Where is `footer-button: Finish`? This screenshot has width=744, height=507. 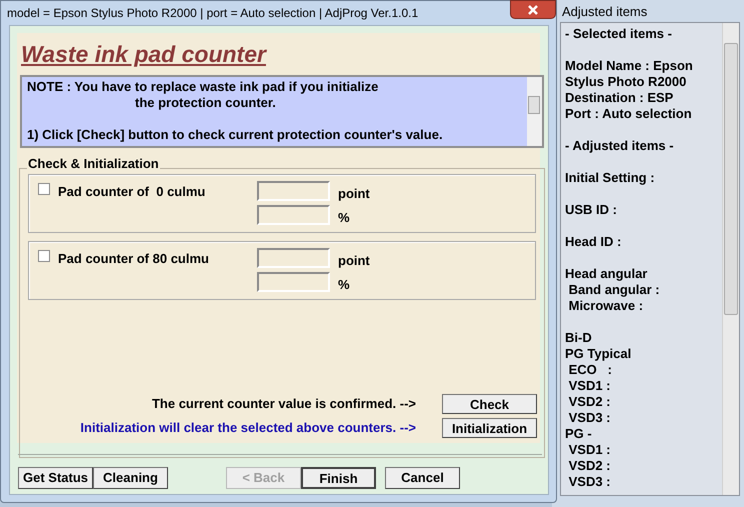 footer-button: Finish is located at coordinates (338, 478).